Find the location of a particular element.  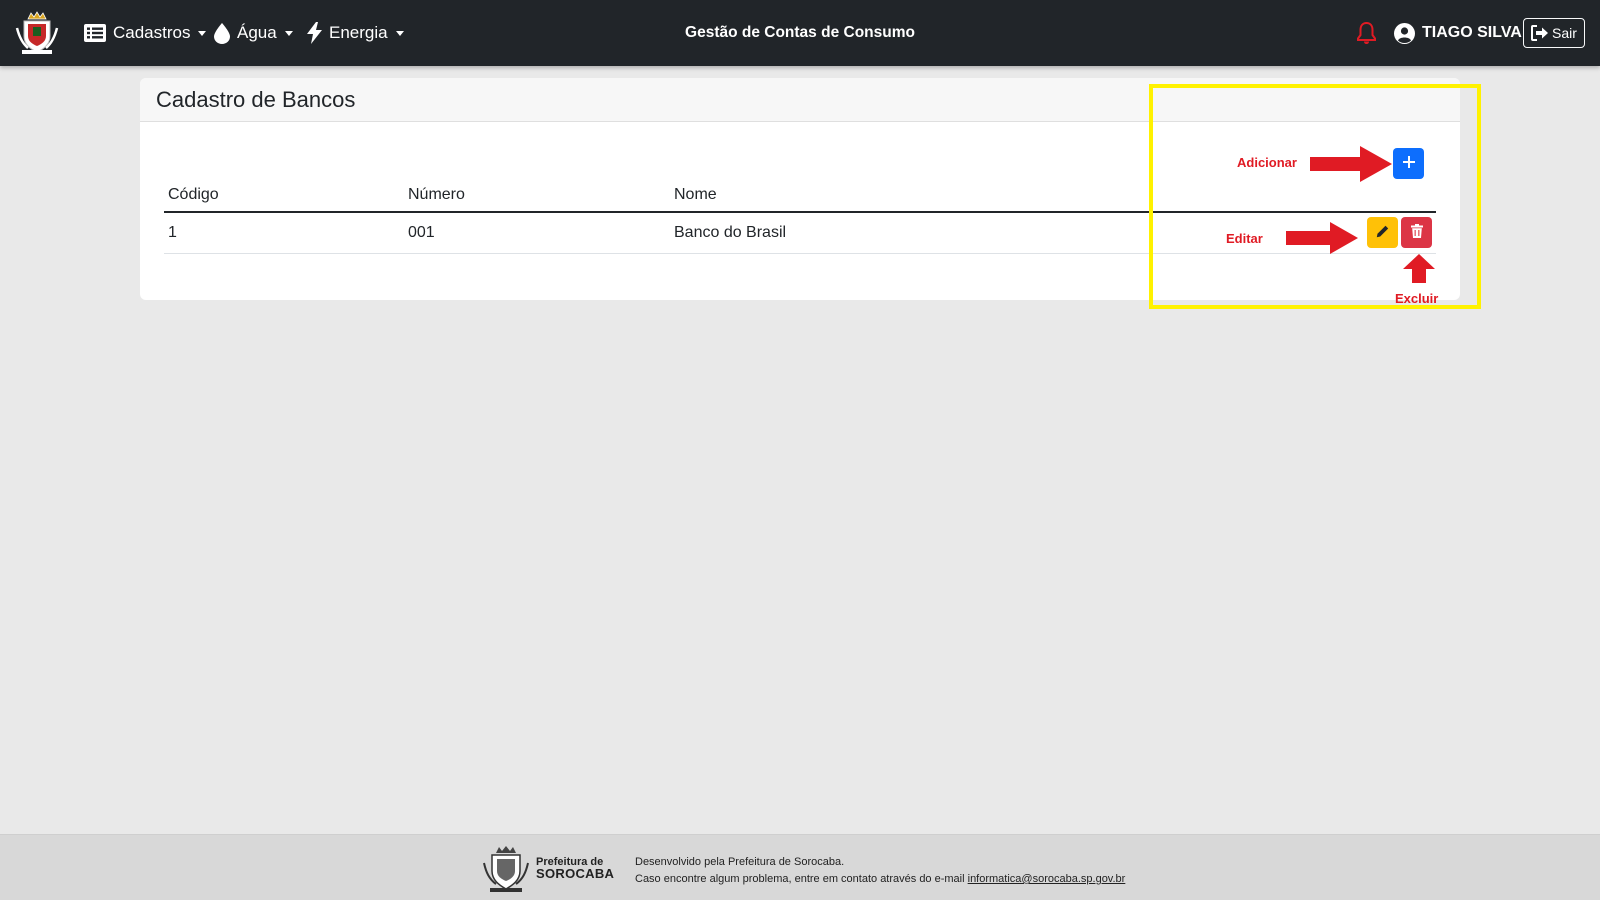

nav-menu-agua: Água is located at coordinates (253, 33).